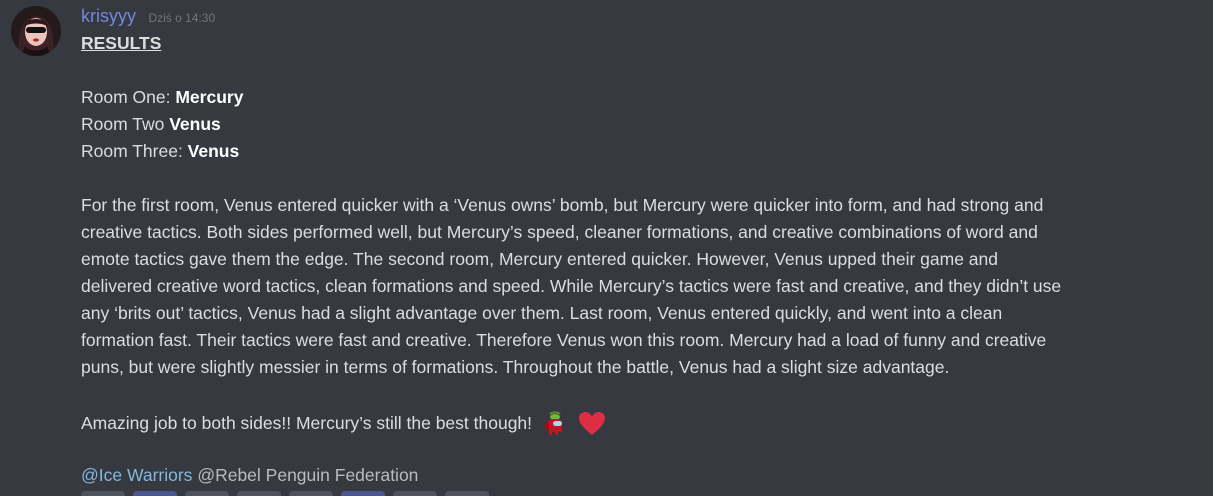  Describe the element at coordinates (108, 16) in the screenshot. I see `username: krisyyy` at that location.